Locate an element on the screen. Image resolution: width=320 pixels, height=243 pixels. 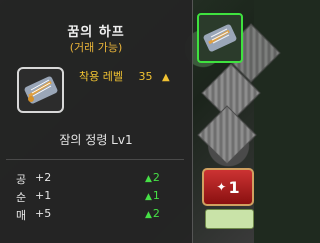
stat-value: +5 is located at coordinates (43, 213).